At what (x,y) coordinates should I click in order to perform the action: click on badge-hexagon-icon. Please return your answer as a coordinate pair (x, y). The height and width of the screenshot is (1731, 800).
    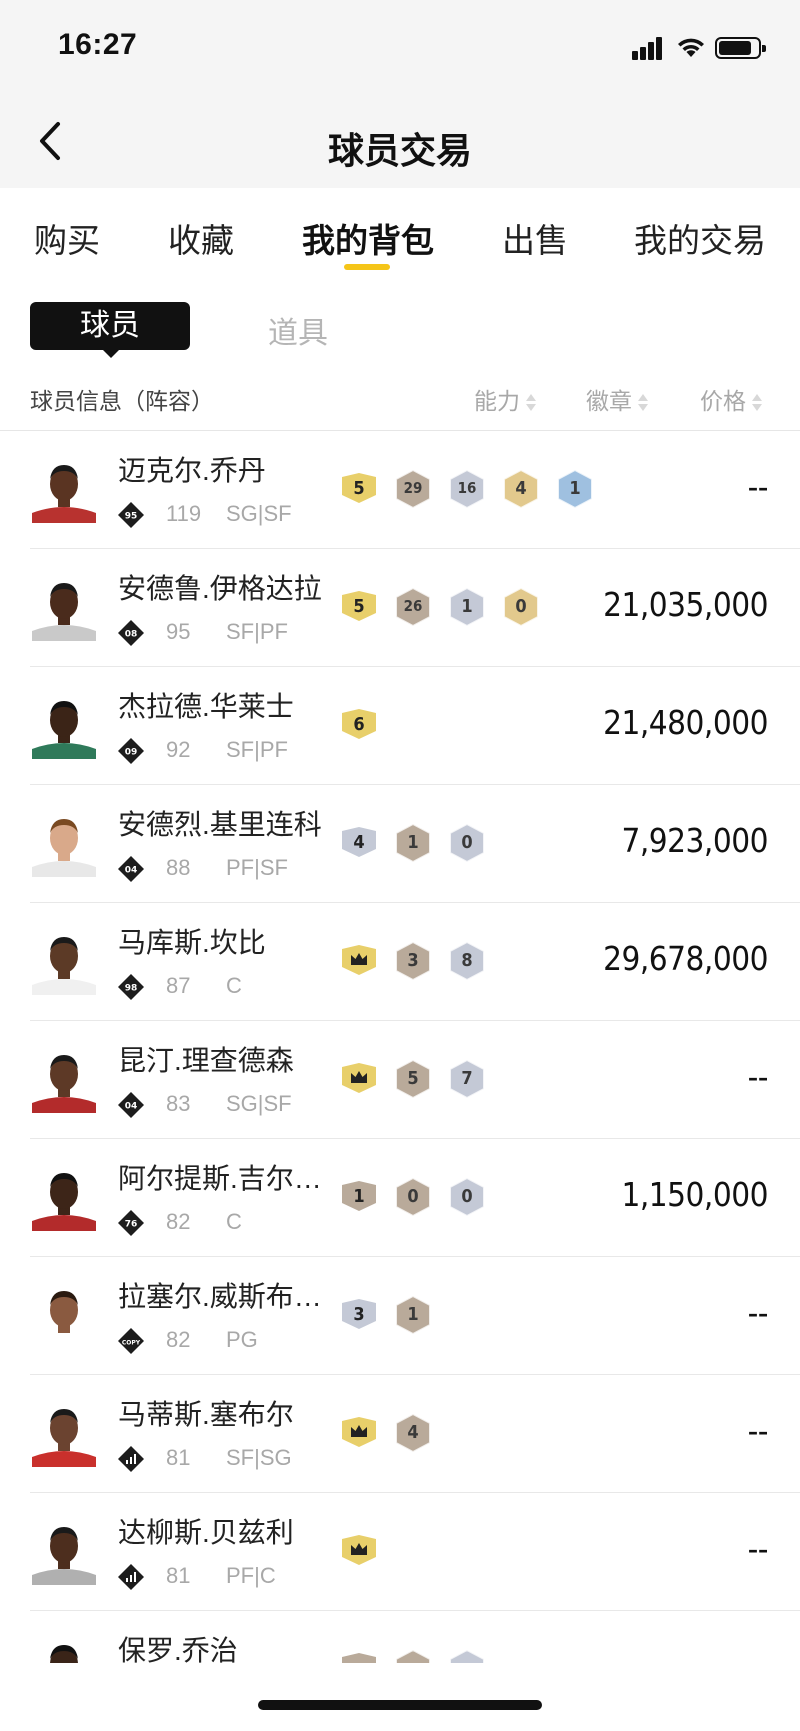
    Looking at the image, I should click on (413, 1656).